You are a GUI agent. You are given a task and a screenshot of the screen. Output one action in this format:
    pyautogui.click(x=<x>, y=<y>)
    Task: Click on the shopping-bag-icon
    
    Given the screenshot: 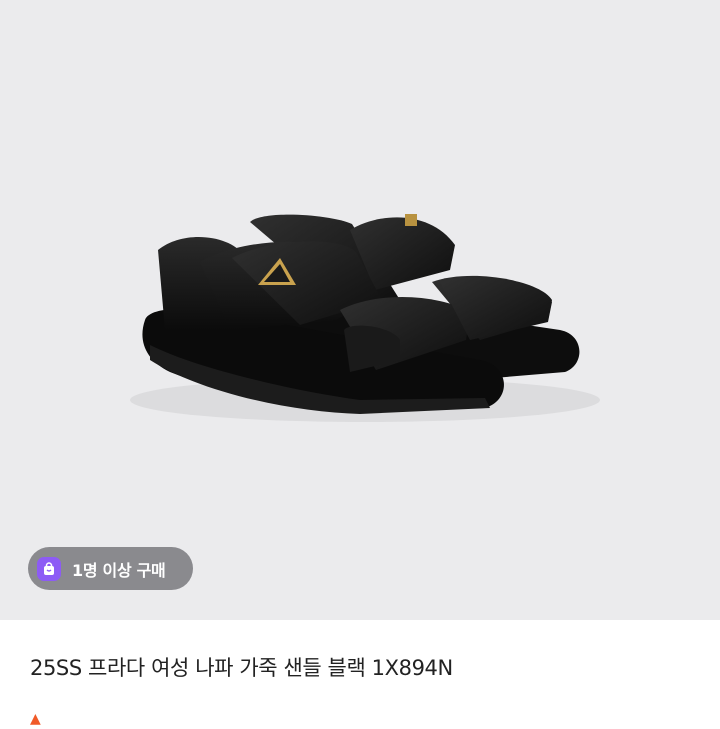 What is the action you would take?
    pyautogui.click(x=49, y=568)
    